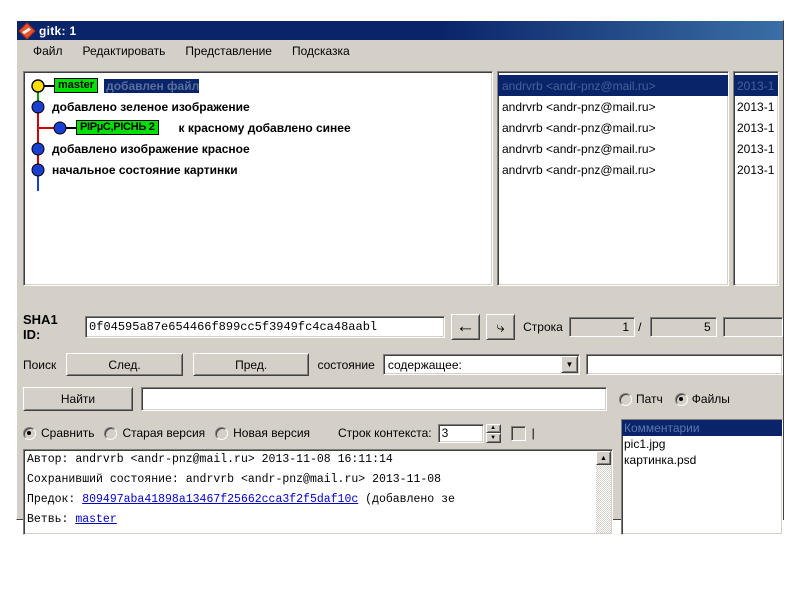 The image size is (800, 600). I want to click on commit-message: добавлено зеленое изображение, so click(151, 106).